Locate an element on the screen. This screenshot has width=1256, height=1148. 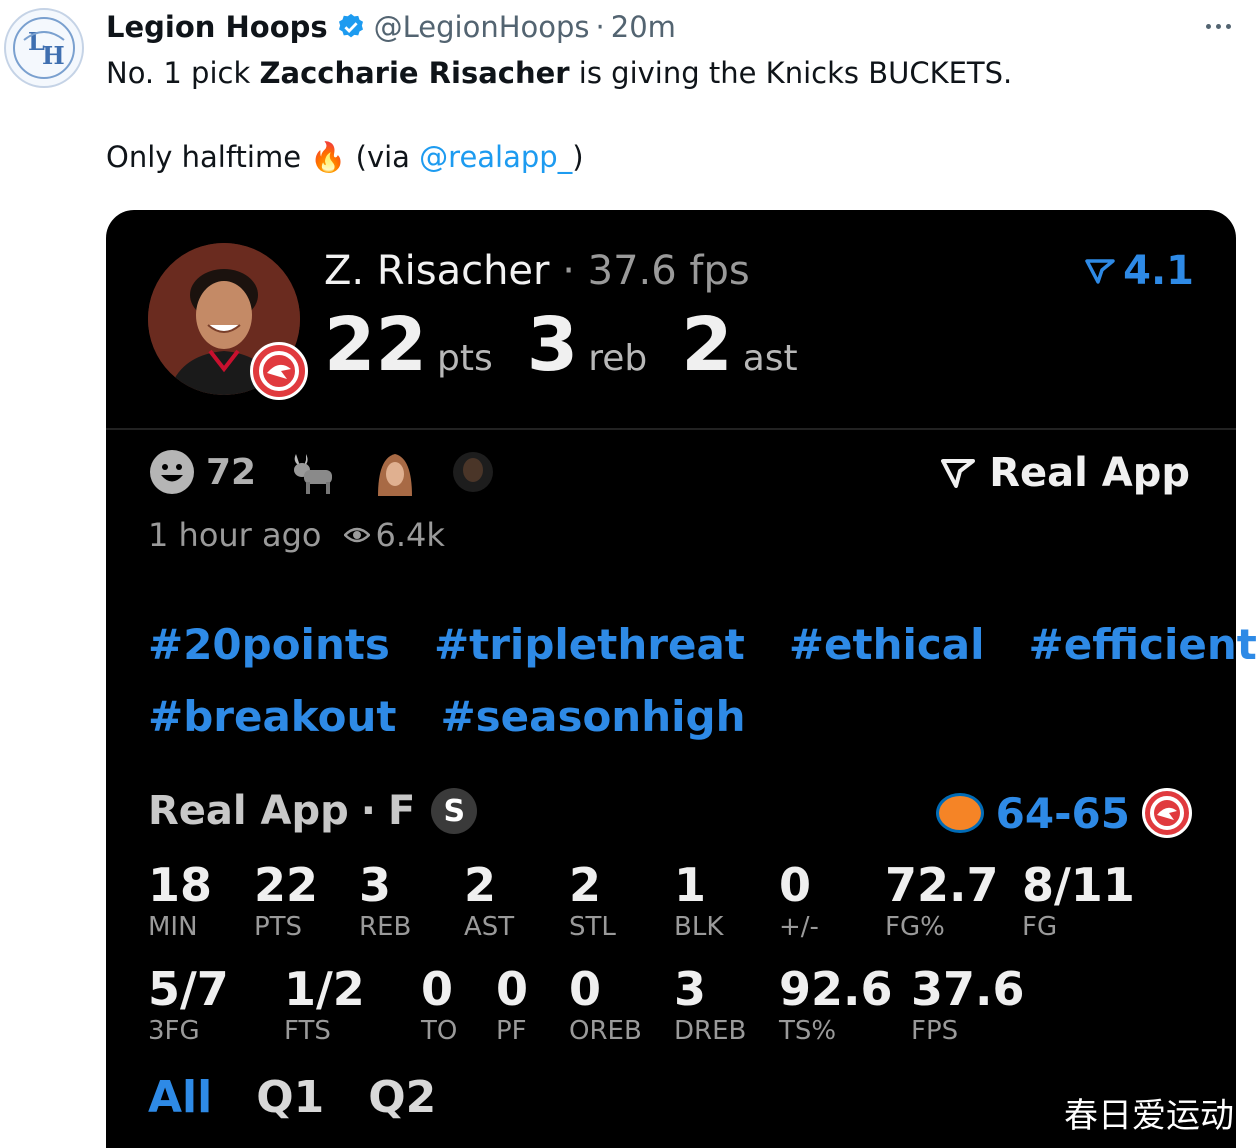
tweet-text-line2: Only halftime 🔥 (via @realapp_) is located at coordinates (345, 157).